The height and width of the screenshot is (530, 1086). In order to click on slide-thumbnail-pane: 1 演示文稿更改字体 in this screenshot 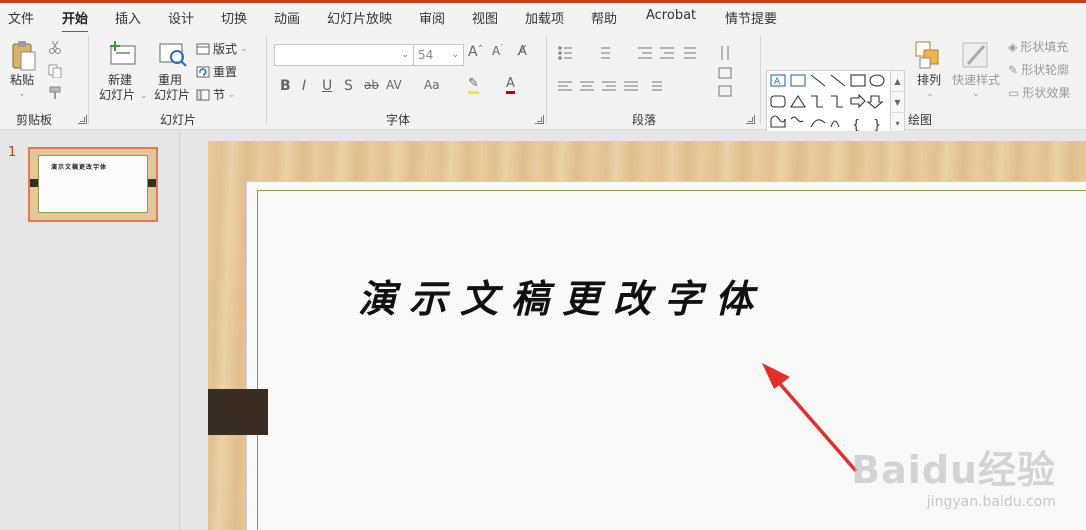, I will do `click(90, 330)`.